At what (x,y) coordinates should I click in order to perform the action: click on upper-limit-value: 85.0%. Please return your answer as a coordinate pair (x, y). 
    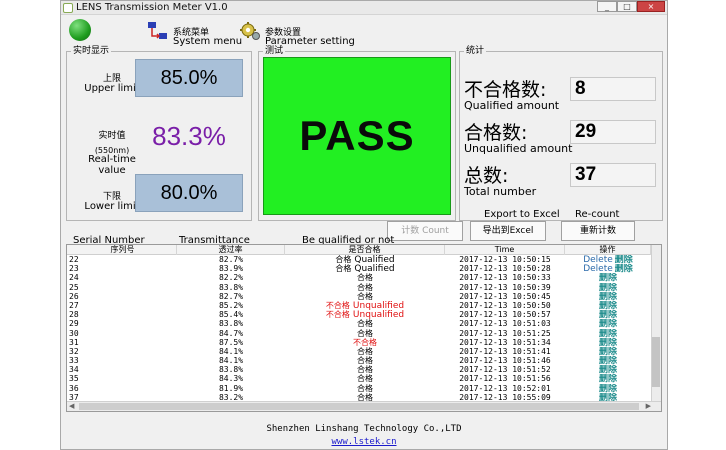
    Looking at the image, I should click on (189, 78).